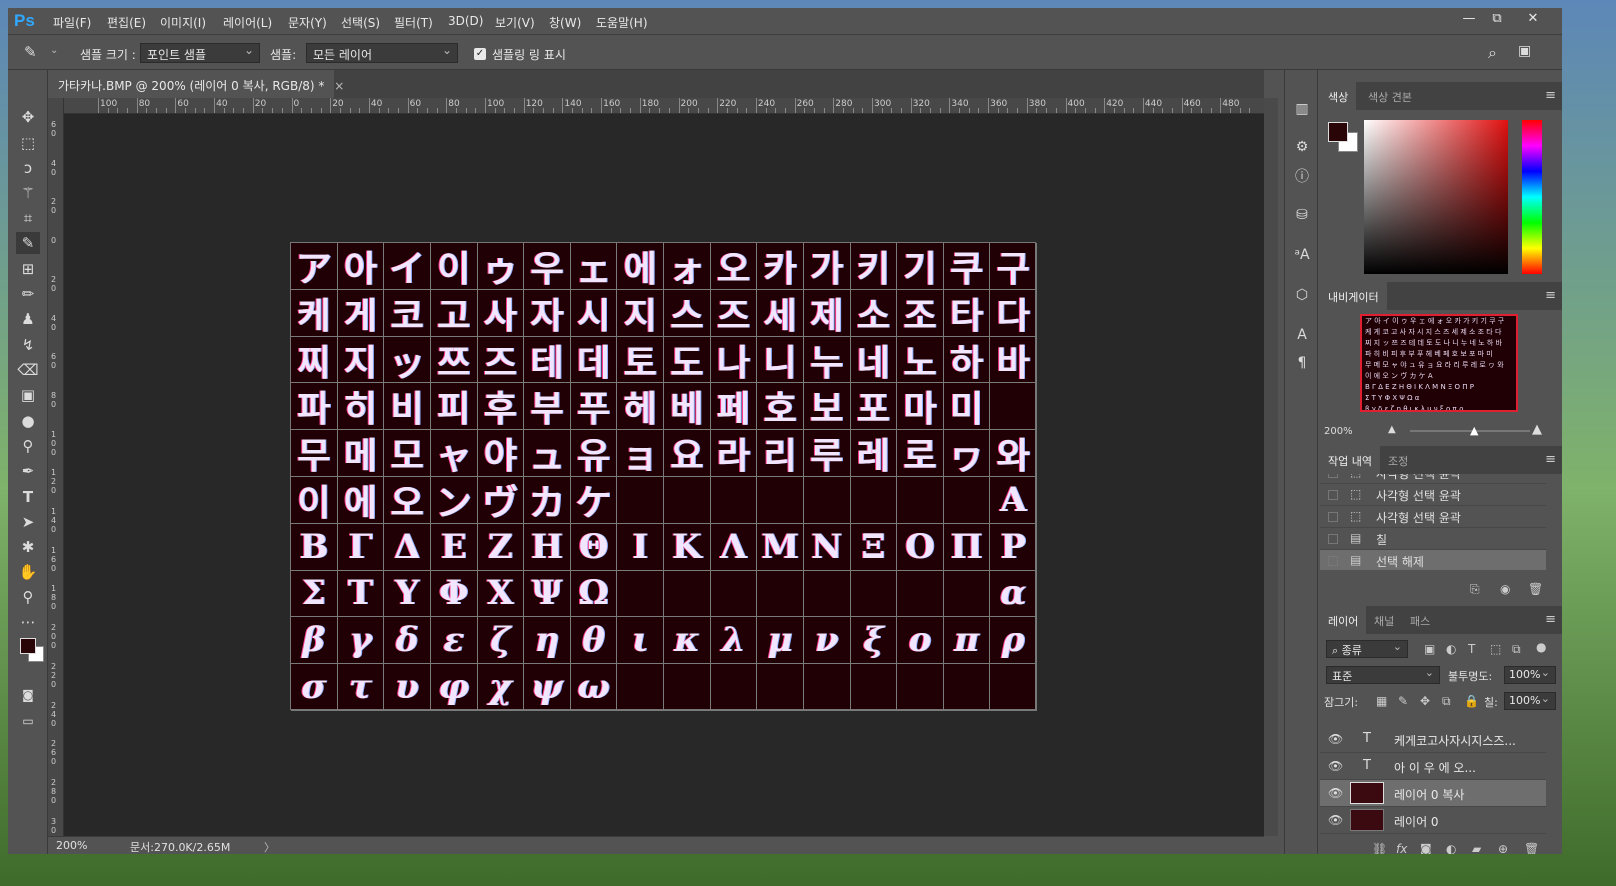  What do you see at coordinates (28, 117) in the screenshot?
I see `move-tool-icon: ✥` at bounding box center [28, 117].